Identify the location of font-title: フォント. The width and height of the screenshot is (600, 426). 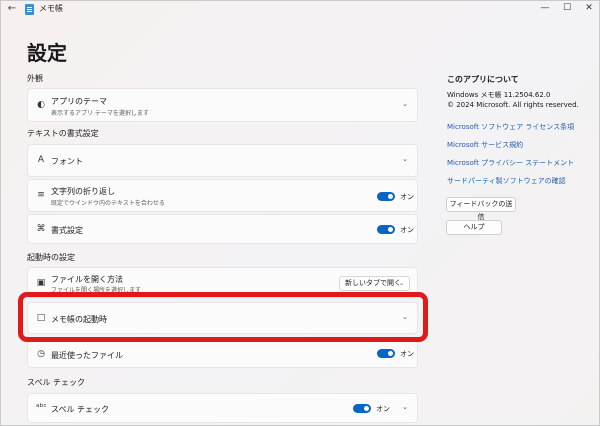
(67, 161).